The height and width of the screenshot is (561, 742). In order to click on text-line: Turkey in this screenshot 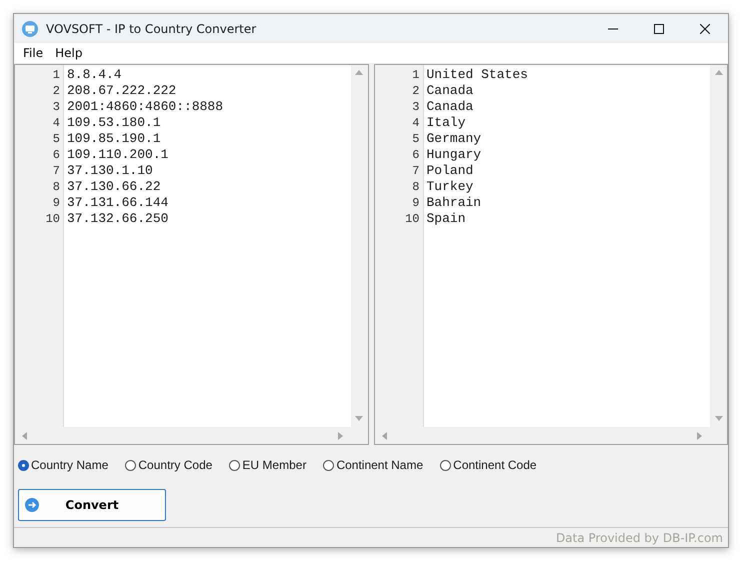, I will do `click(450, 187)`.